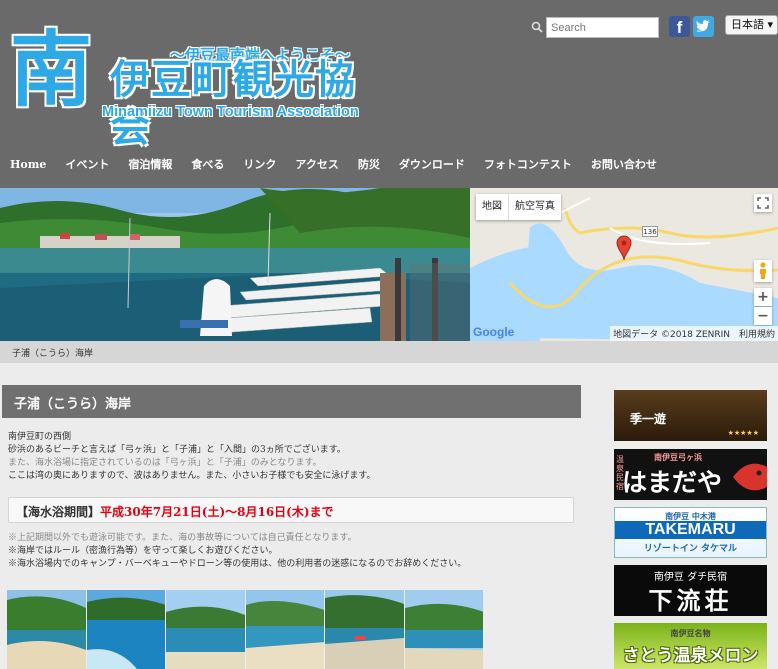 Image resolution: width=778 pixels, height=669 pixels. What do you see at coordinates (217, 512) in the screenshot?
I see `season-dates: 平成30年7月21日(土)〜8月16日(木)まで` at bounding box center [217, 512].